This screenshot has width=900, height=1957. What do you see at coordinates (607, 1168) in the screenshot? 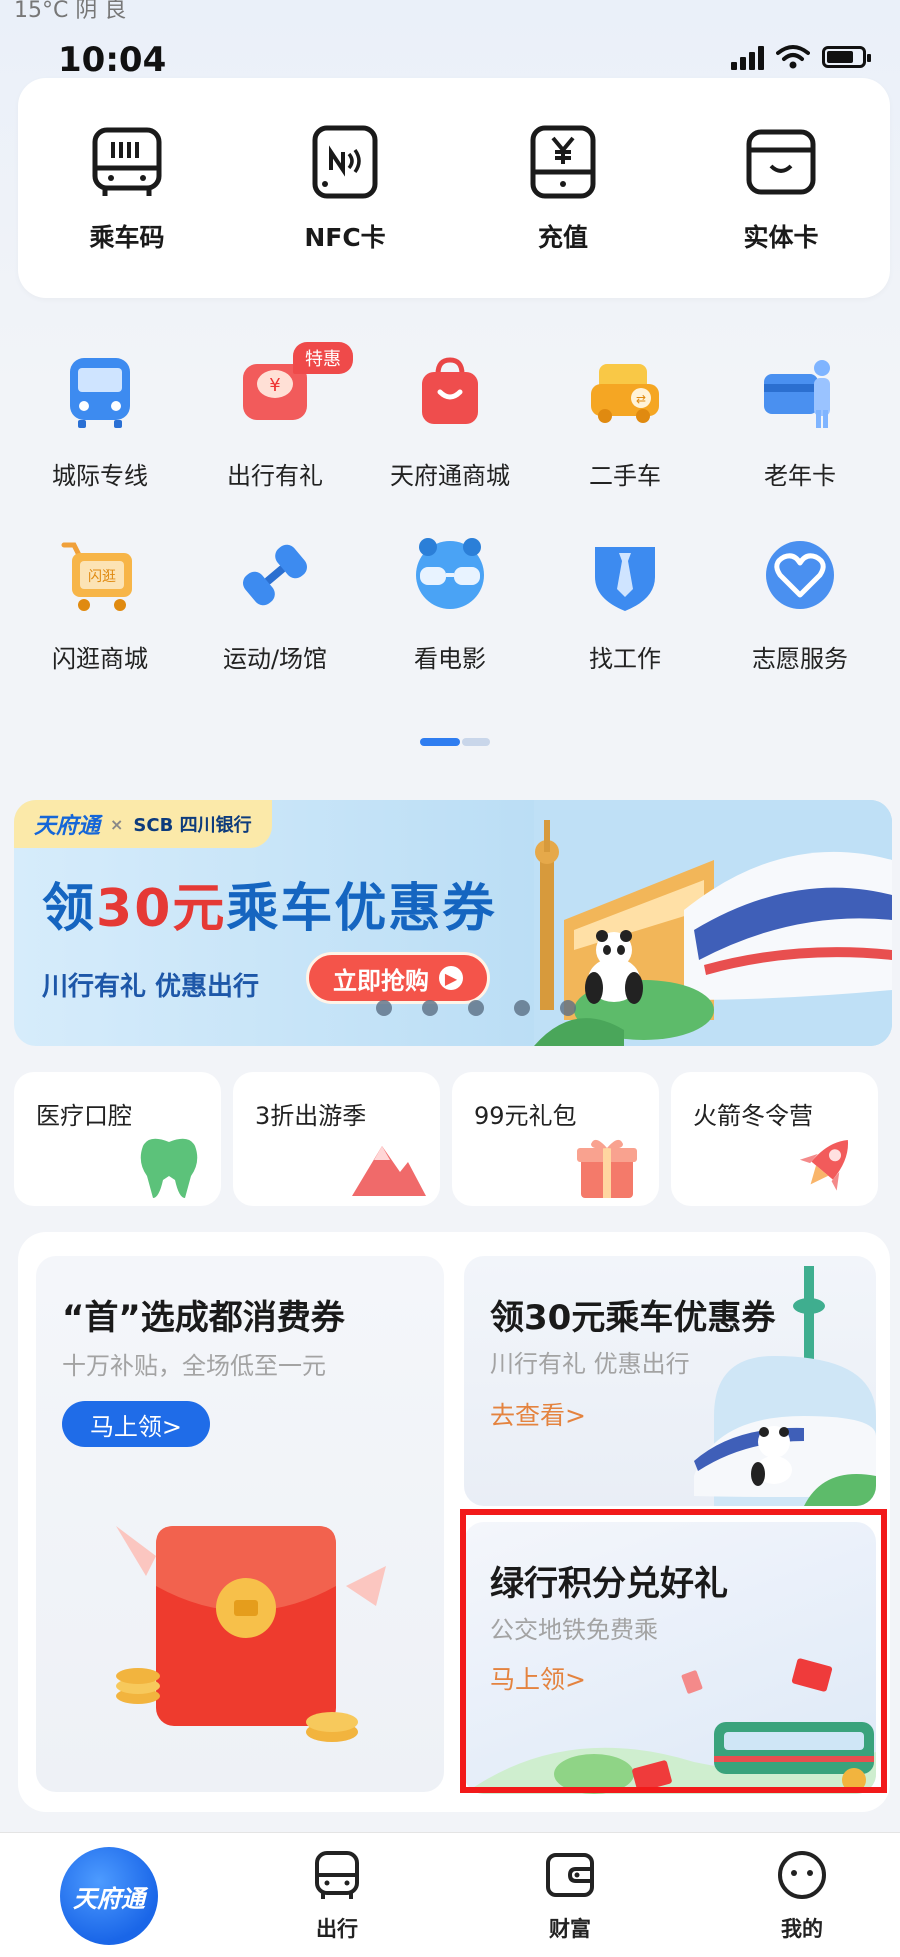
I see `gift-box-icon` at bounding box center [607, 1168].